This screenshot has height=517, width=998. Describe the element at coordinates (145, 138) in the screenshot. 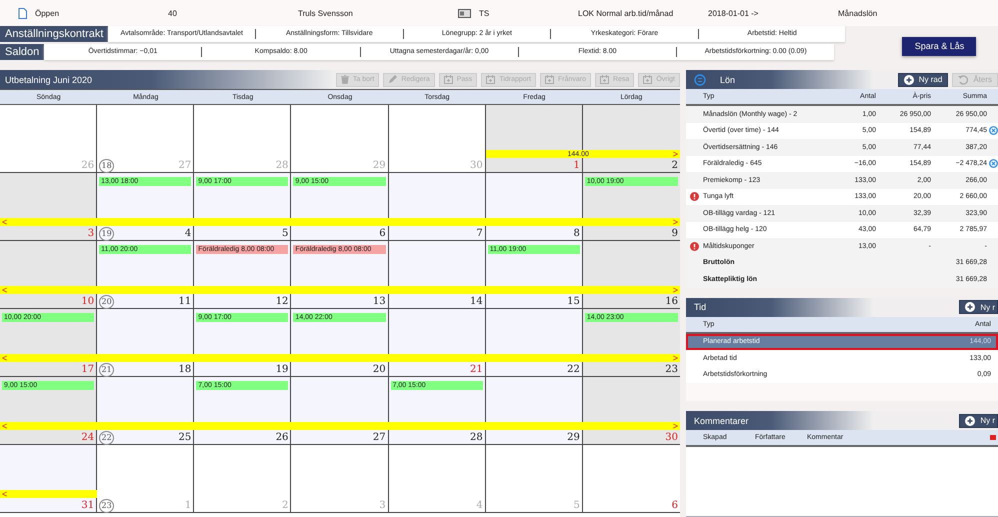

I see `day-cell: 18 27` at that location.